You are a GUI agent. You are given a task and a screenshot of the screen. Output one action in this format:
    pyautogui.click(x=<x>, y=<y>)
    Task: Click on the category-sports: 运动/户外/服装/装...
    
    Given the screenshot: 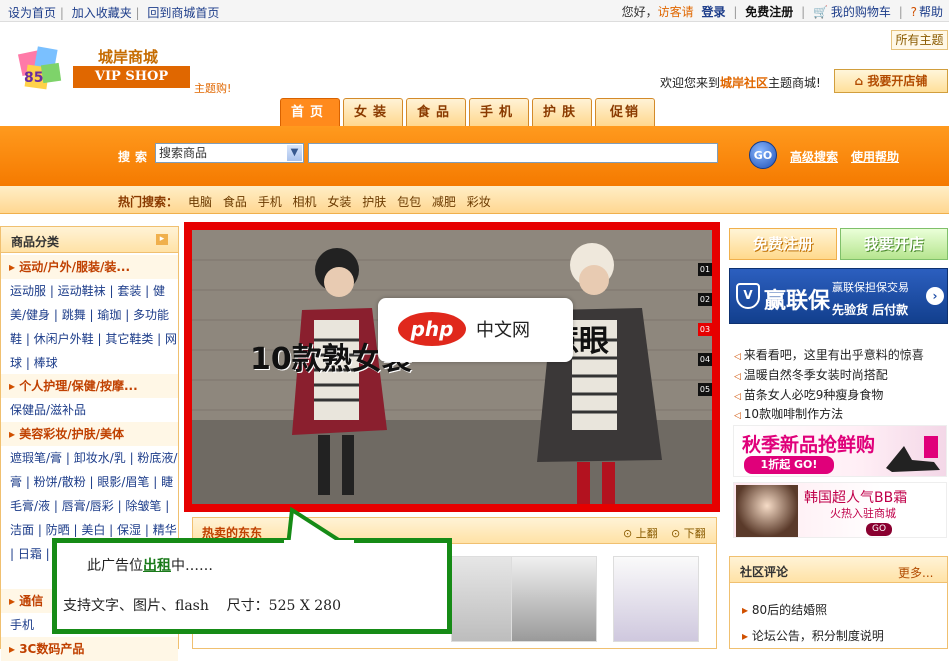 What is the action you would take?
    pyautogui.click(x=89, y=267)
    